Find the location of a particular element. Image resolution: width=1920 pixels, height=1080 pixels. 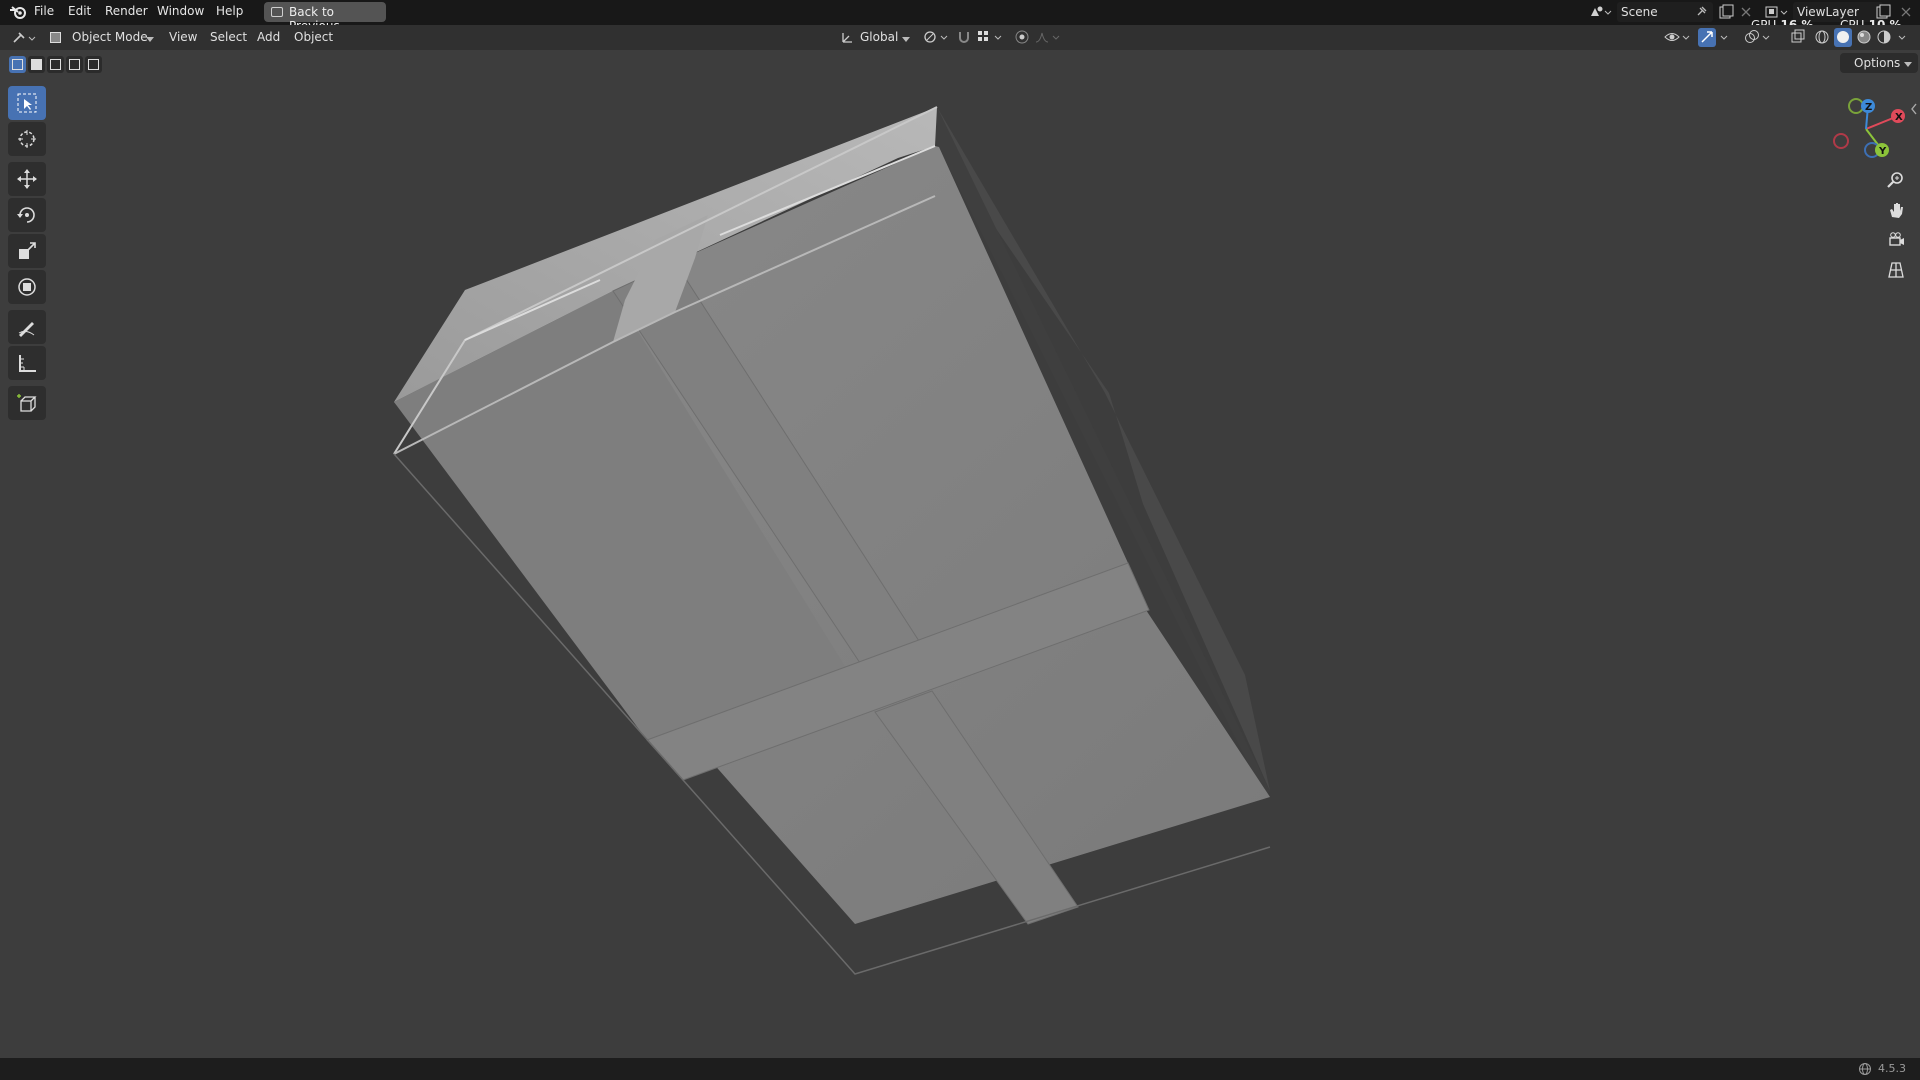

transform-orientation-dropdown: Global is located at coordinates (875, 38).